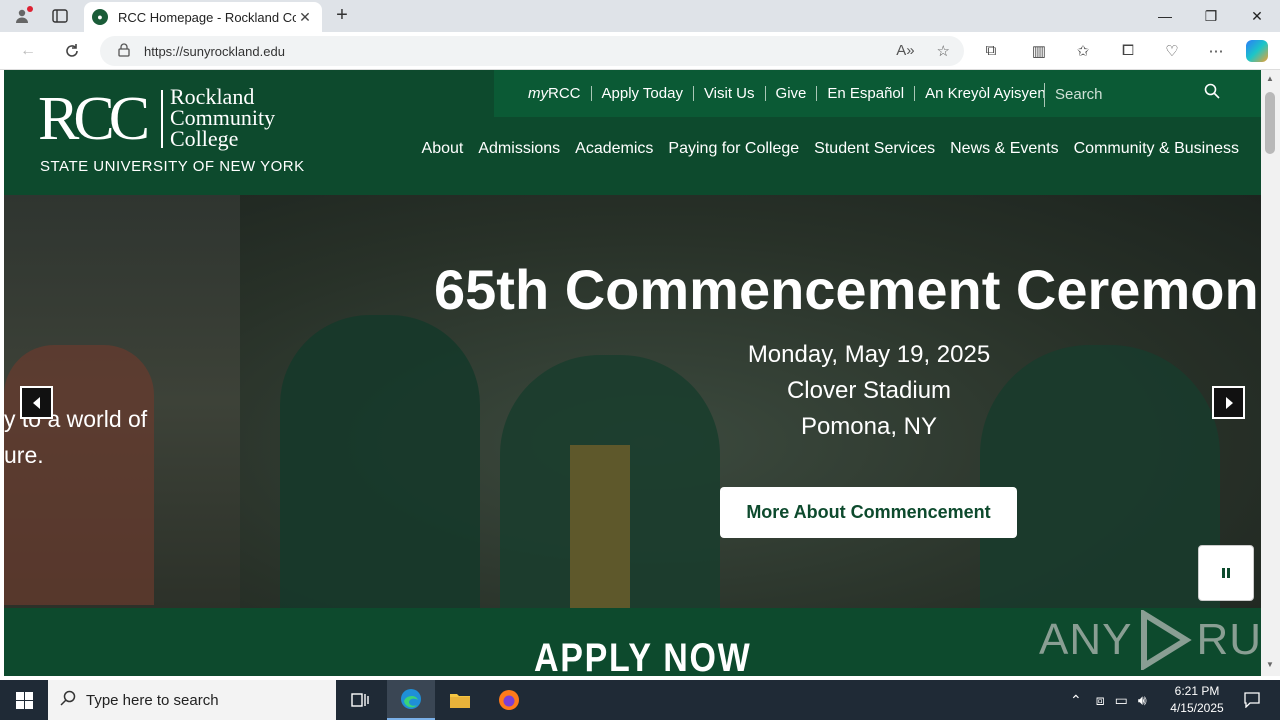  What do you see at coordinates (212, 96) in the screenshot?
I see `logo-name-line: Rockland` at bounding box center [212, 96].